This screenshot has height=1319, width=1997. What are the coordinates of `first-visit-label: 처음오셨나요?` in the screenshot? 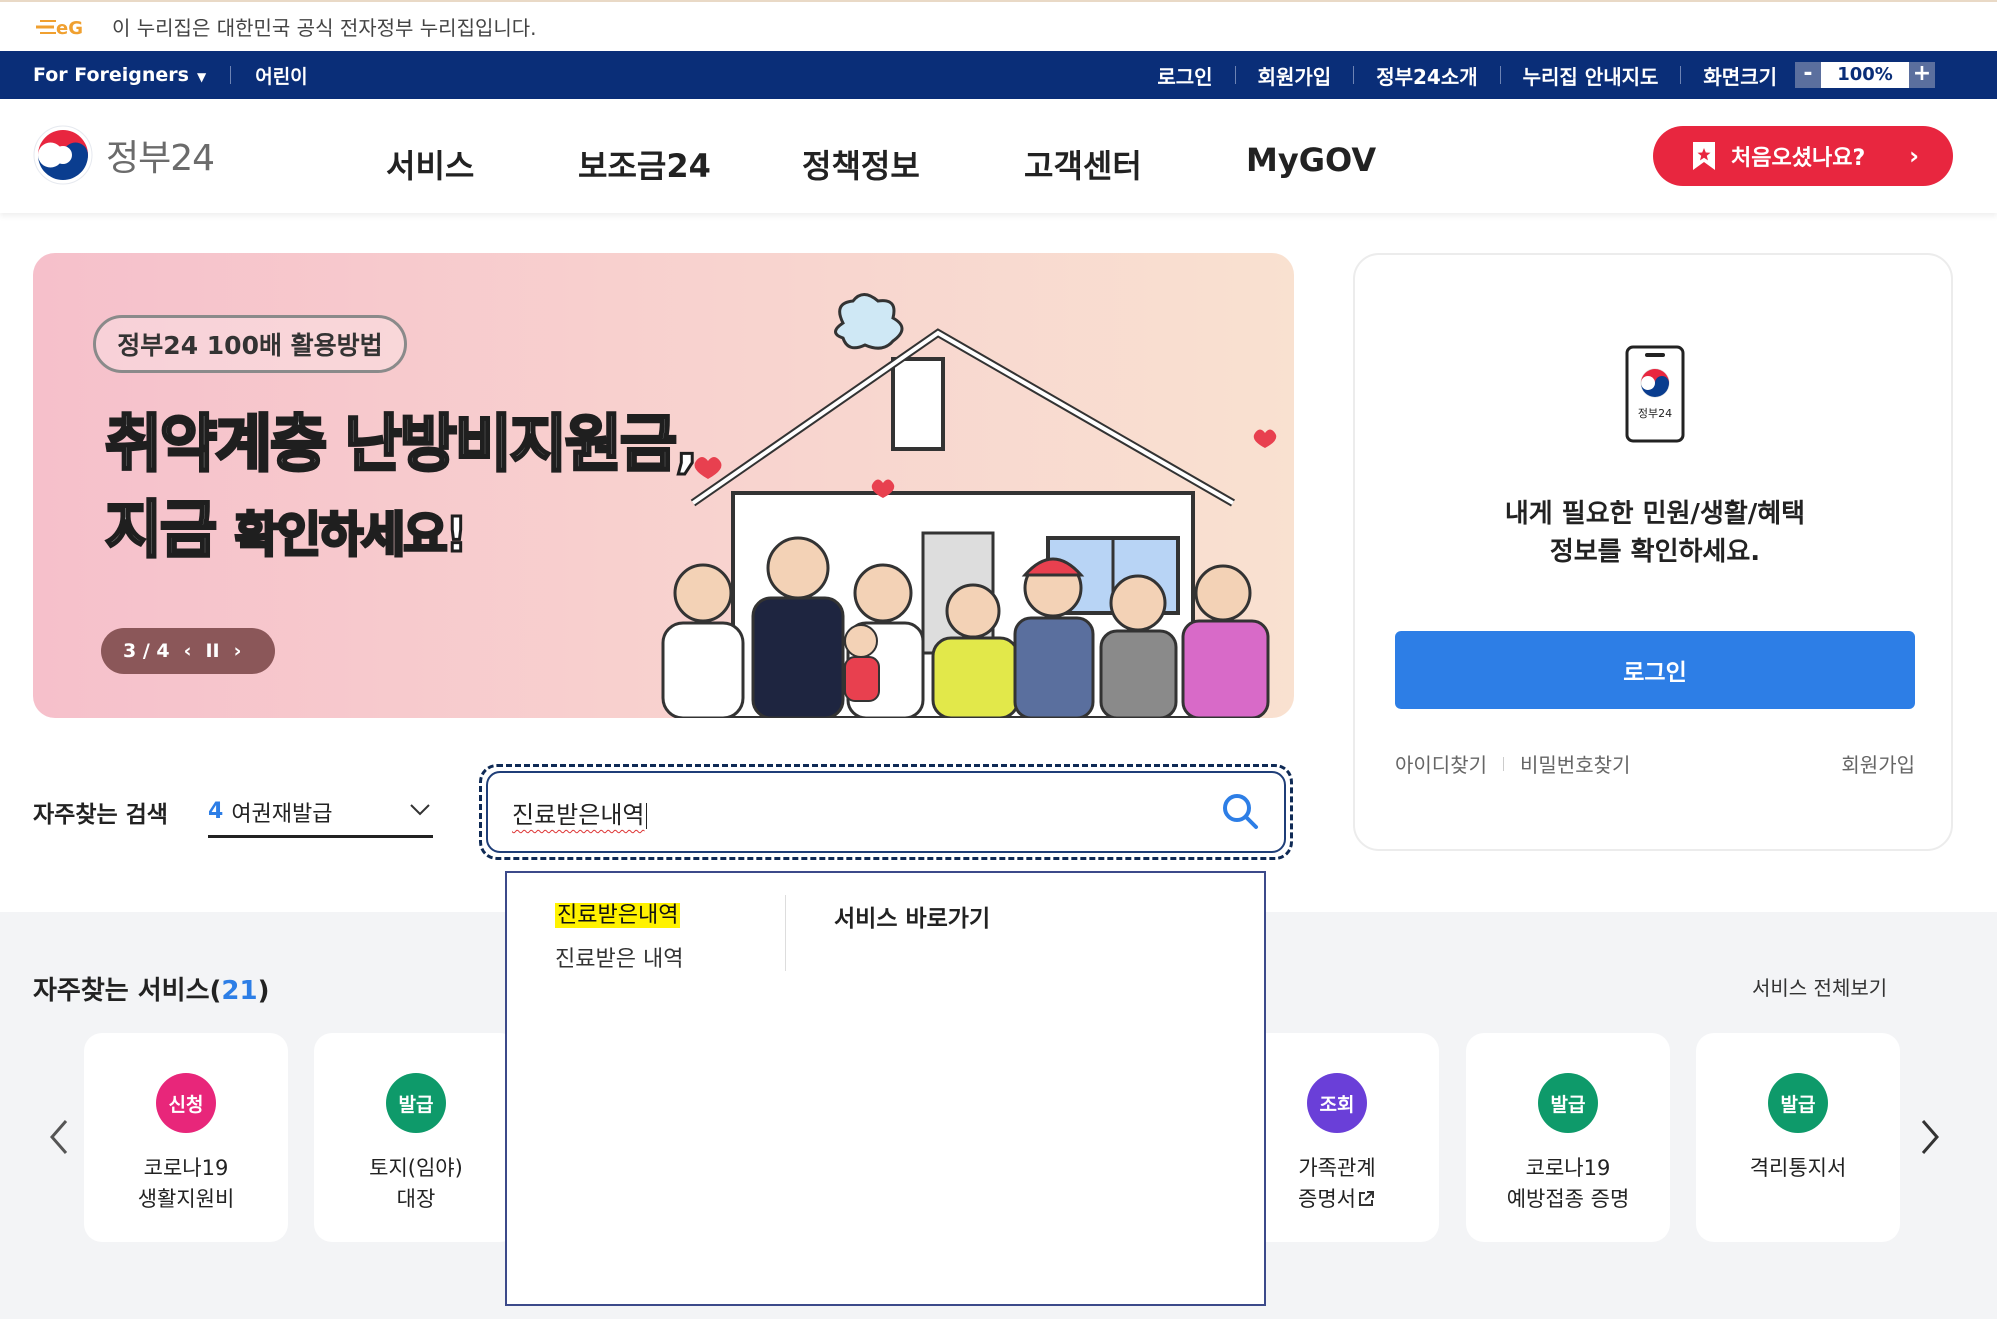 It's located at (1798, 158).